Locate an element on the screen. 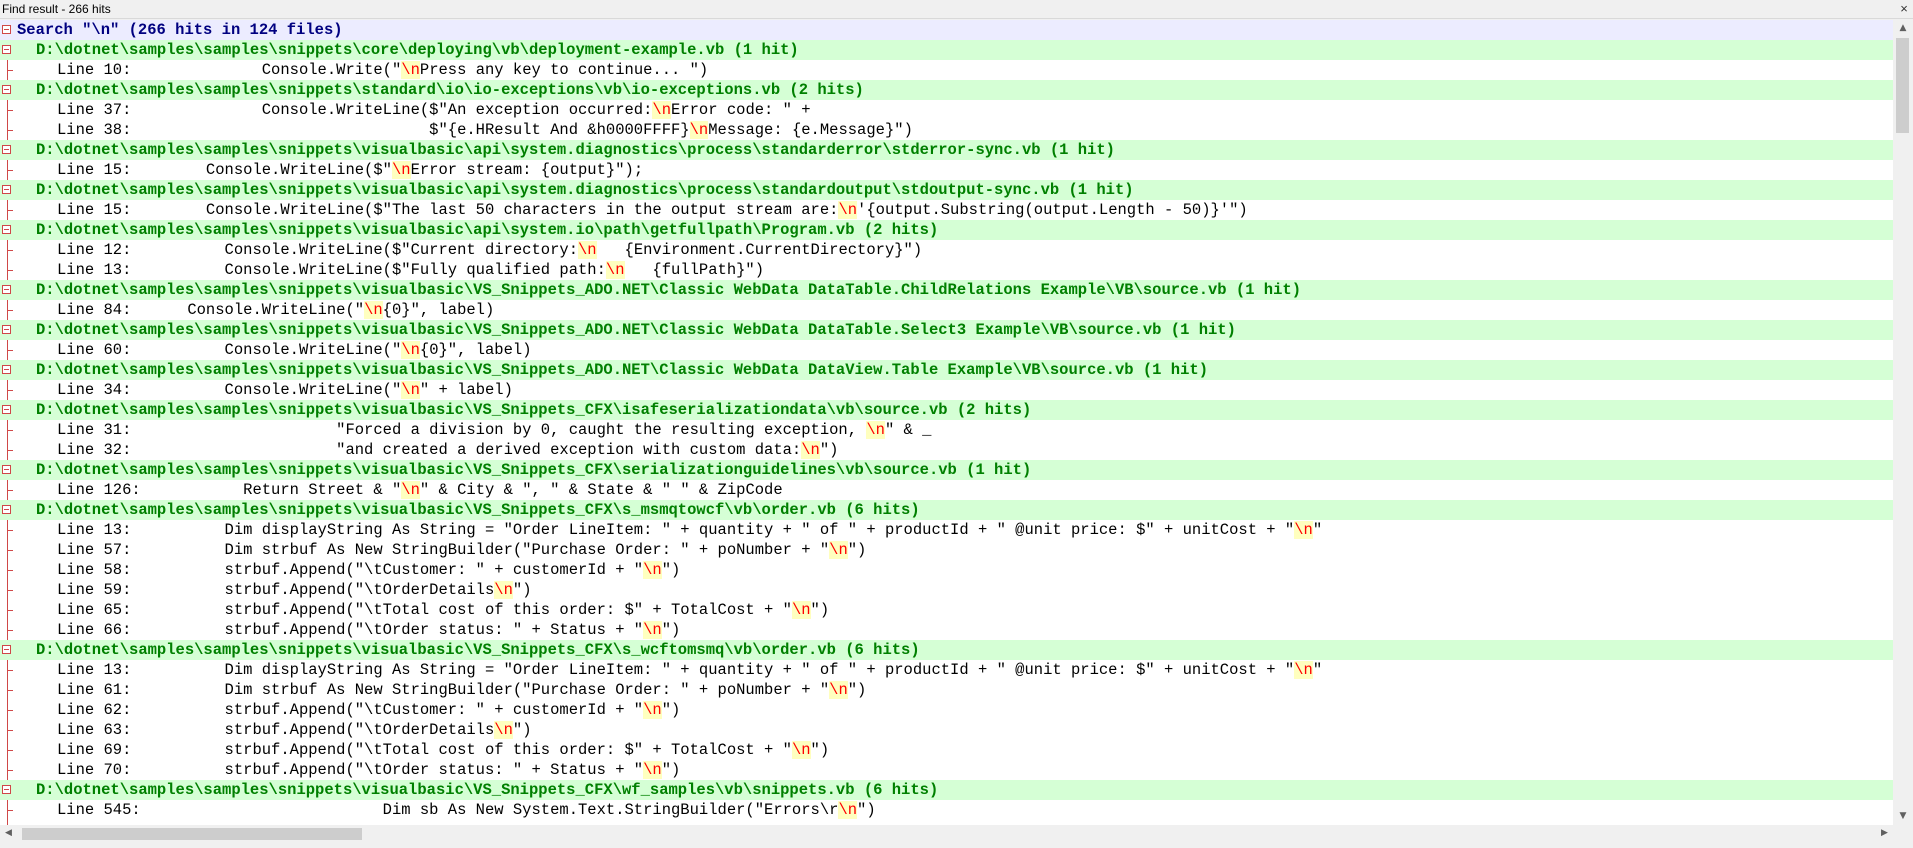  horizontal-scrollbar: ◀ ▶ is located at coordinates (946, 833).